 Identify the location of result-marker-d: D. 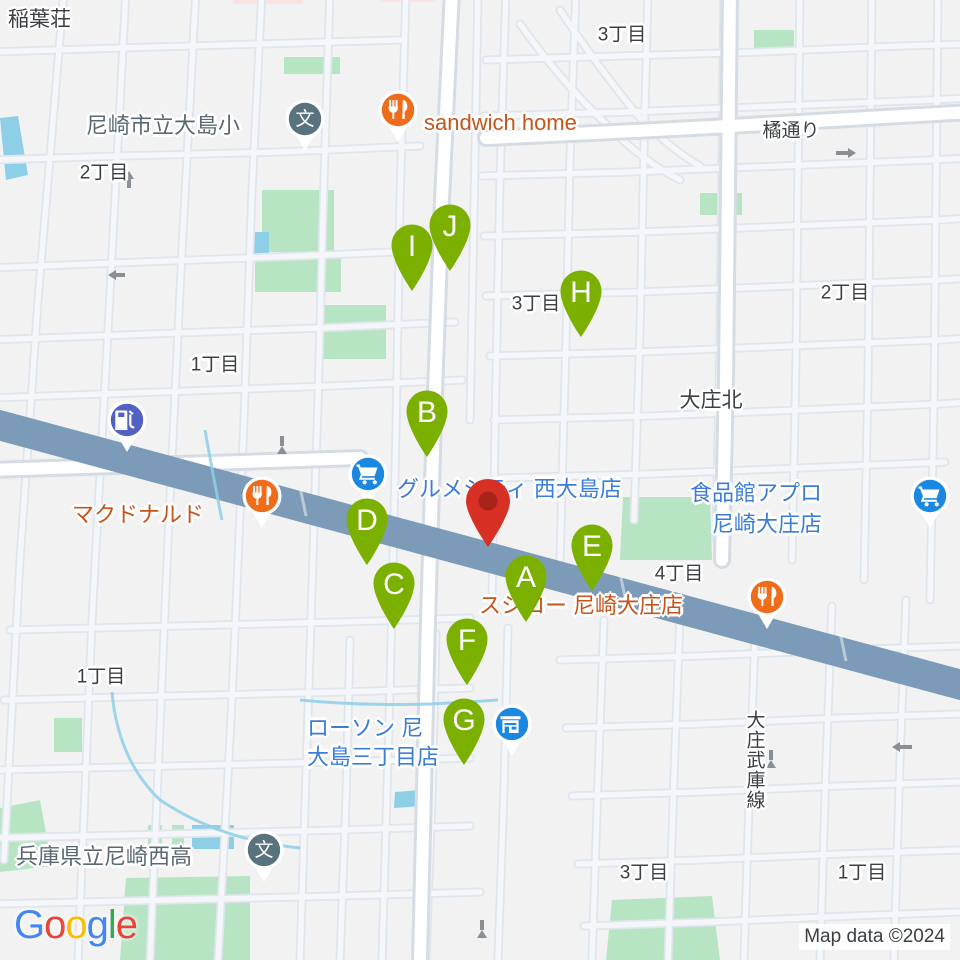
(367, 529).